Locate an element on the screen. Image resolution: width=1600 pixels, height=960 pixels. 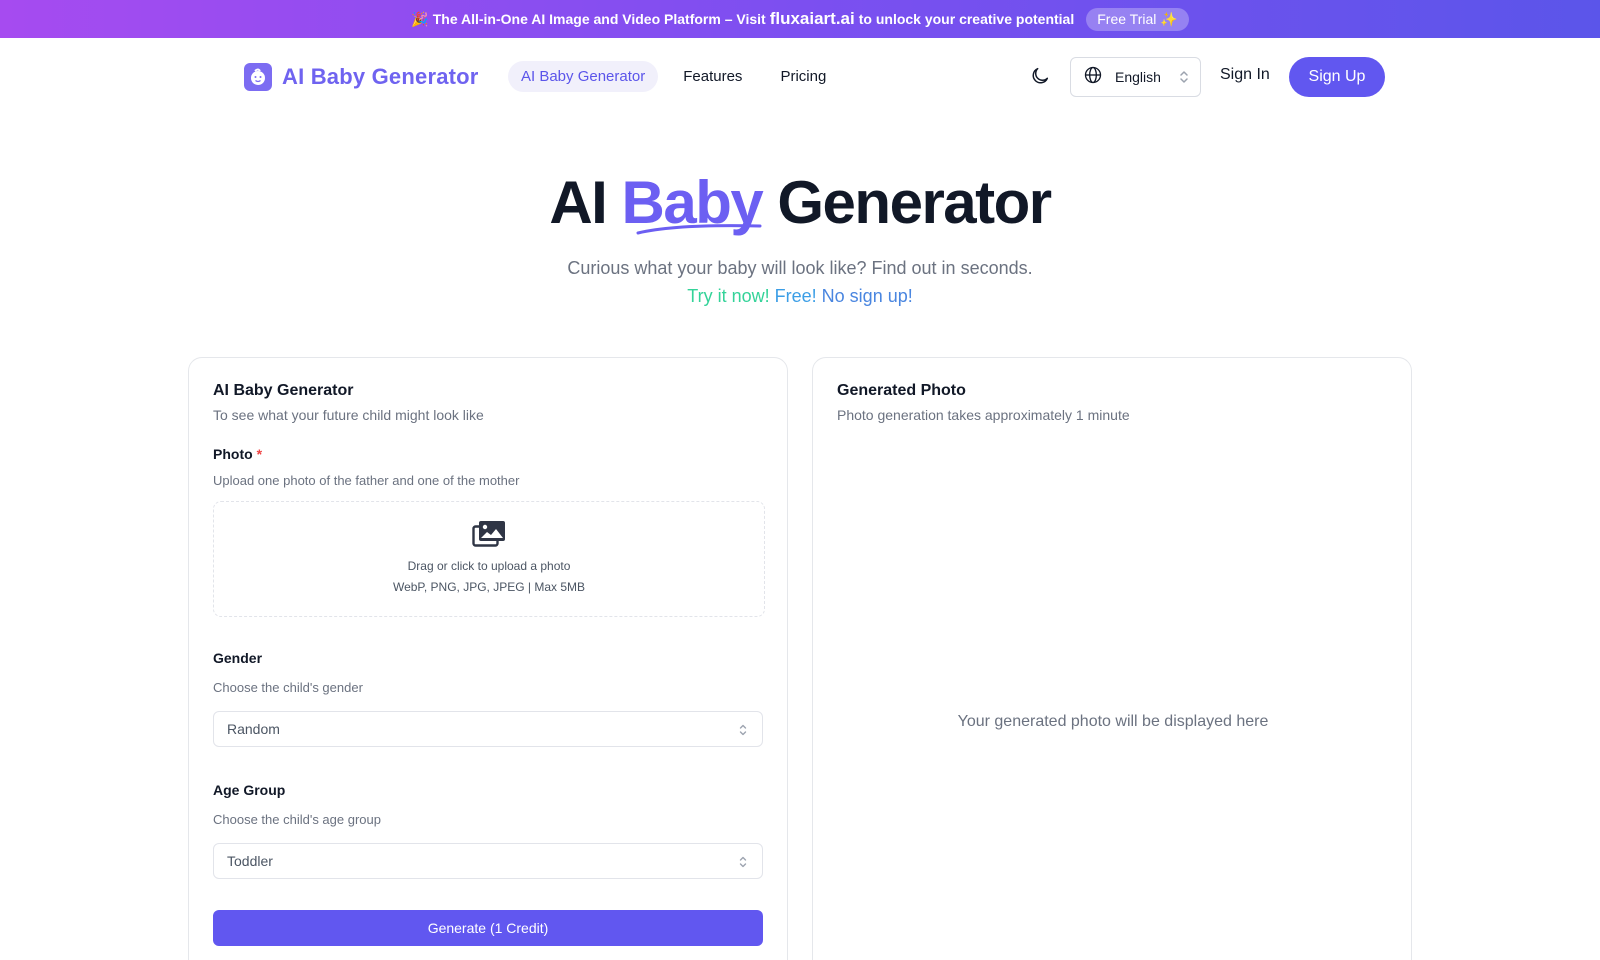
baby-face-icon is located at coordinates (258, 77).